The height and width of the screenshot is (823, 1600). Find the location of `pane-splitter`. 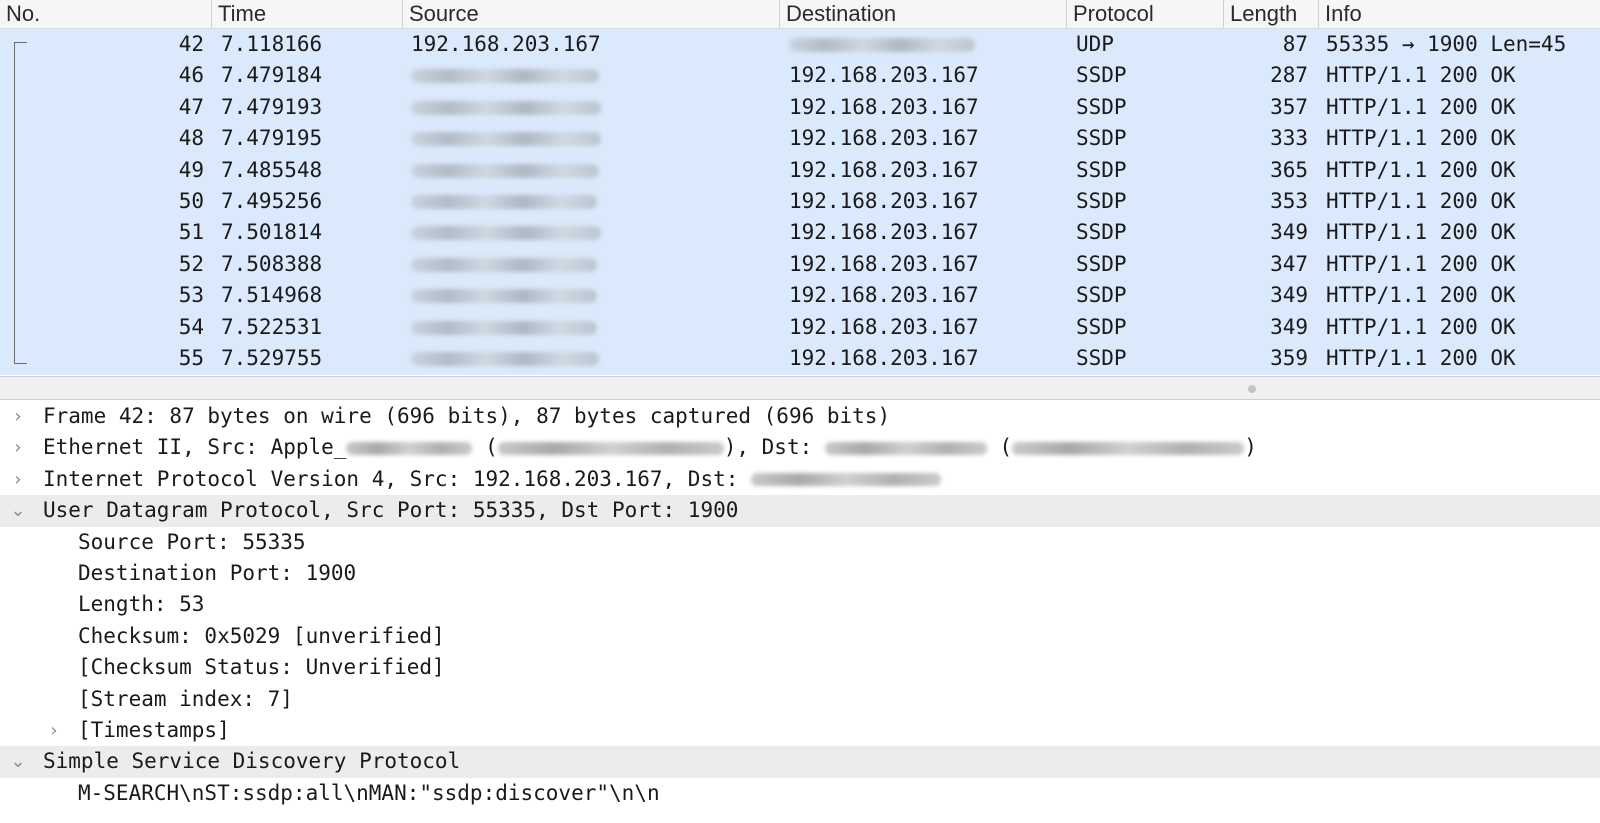

pane-splitter is located at coordinates (800, 388).